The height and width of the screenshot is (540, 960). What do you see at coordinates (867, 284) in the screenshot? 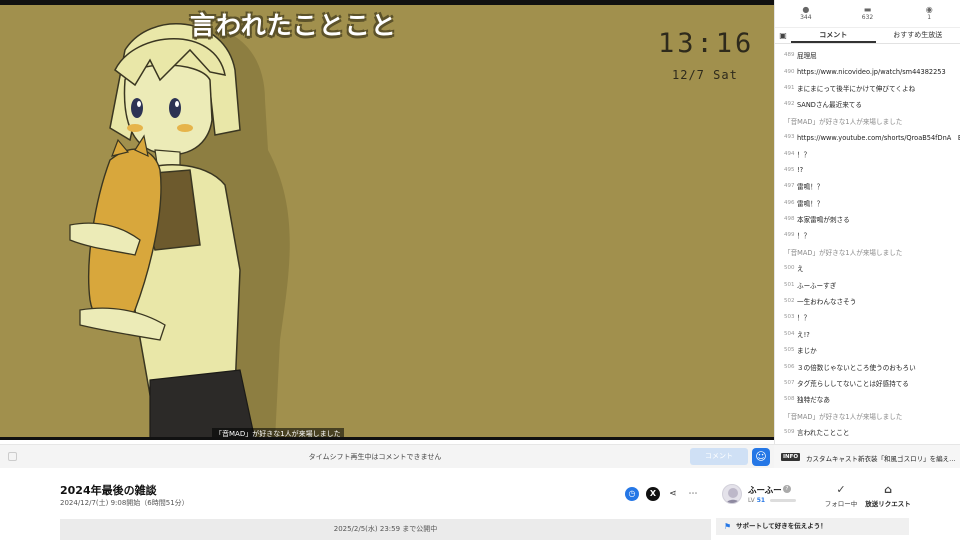
I see `comment-row: 501 ふーふーすぎ` at bounding box center [867, 284].